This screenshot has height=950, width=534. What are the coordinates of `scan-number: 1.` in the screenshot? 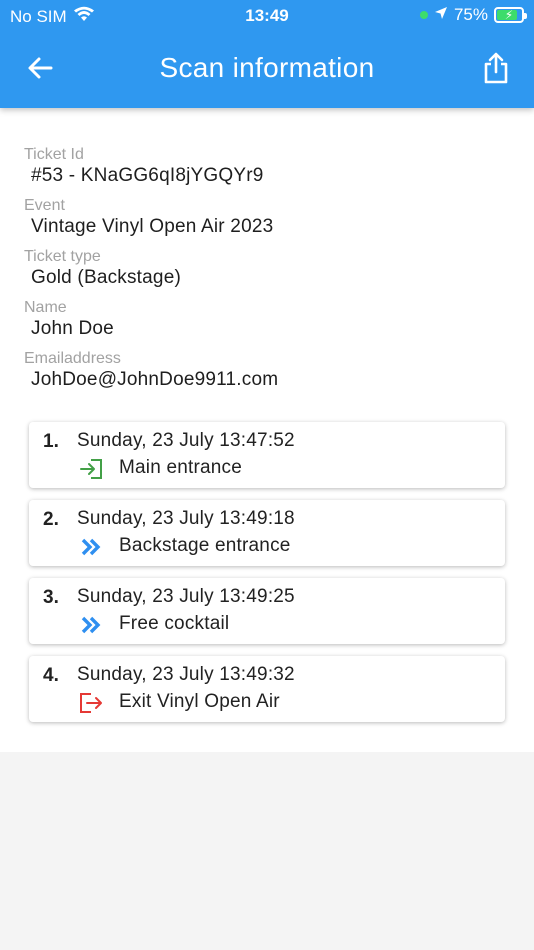 It's located at (51, 441).